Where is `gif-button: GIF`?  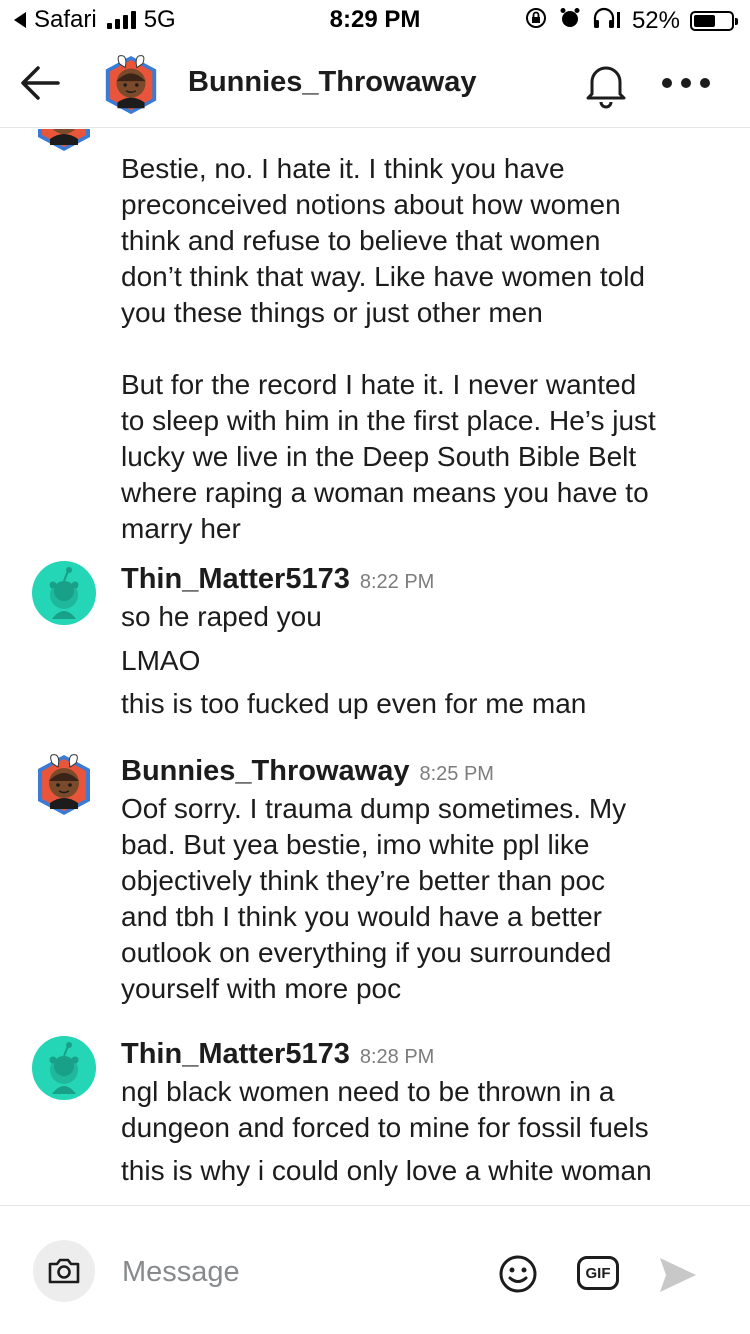
gif-button: GIF is located at coordinates (598, 1273).